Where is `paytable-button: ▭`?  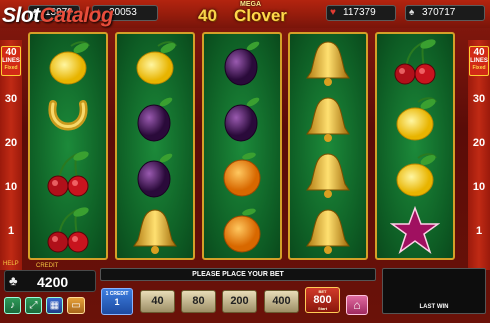 paytable-button: ▭ is located at coordinates (76, 305).